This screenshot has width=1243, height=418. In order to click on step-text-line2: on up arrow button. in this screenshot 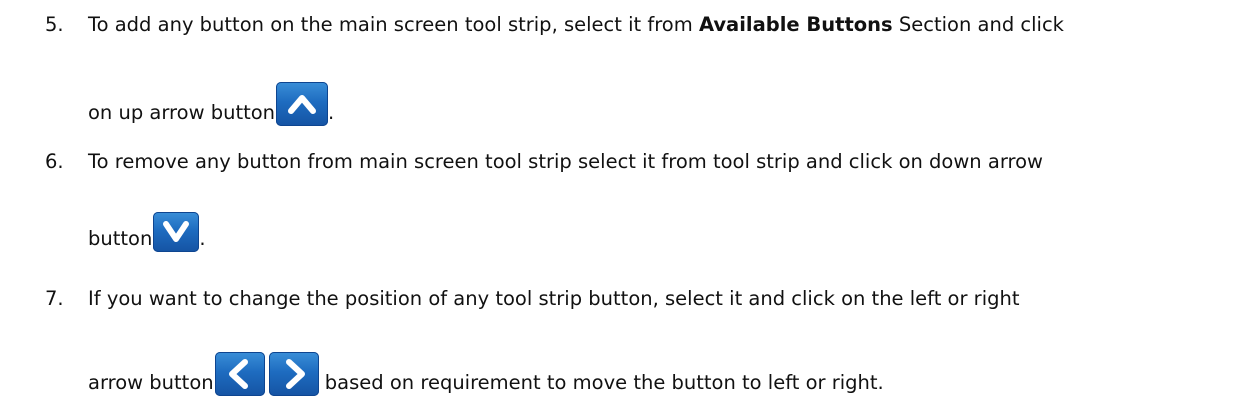, I will do `click(211, 104)`.